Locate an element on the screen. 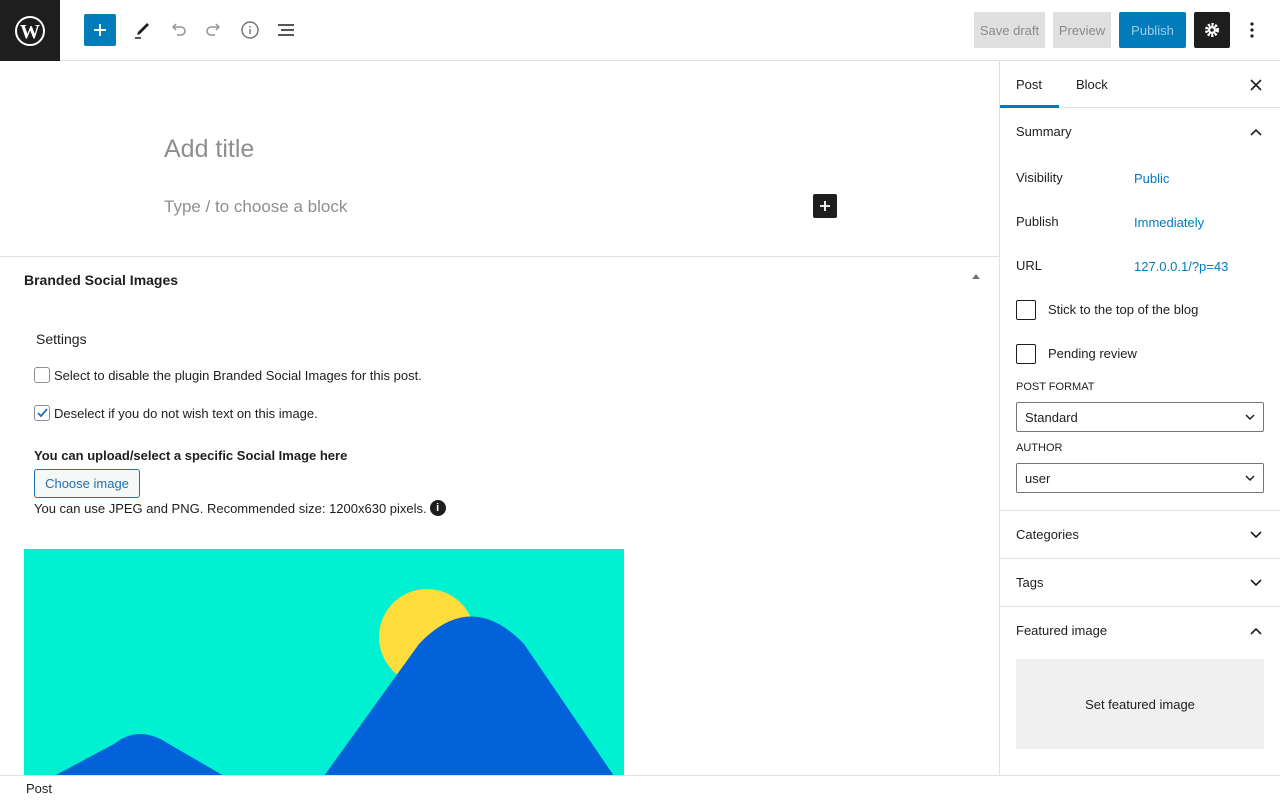 The height and width of the screenshot is (800, 1280). tab-block: Block is located at coordinates (1092, 84).